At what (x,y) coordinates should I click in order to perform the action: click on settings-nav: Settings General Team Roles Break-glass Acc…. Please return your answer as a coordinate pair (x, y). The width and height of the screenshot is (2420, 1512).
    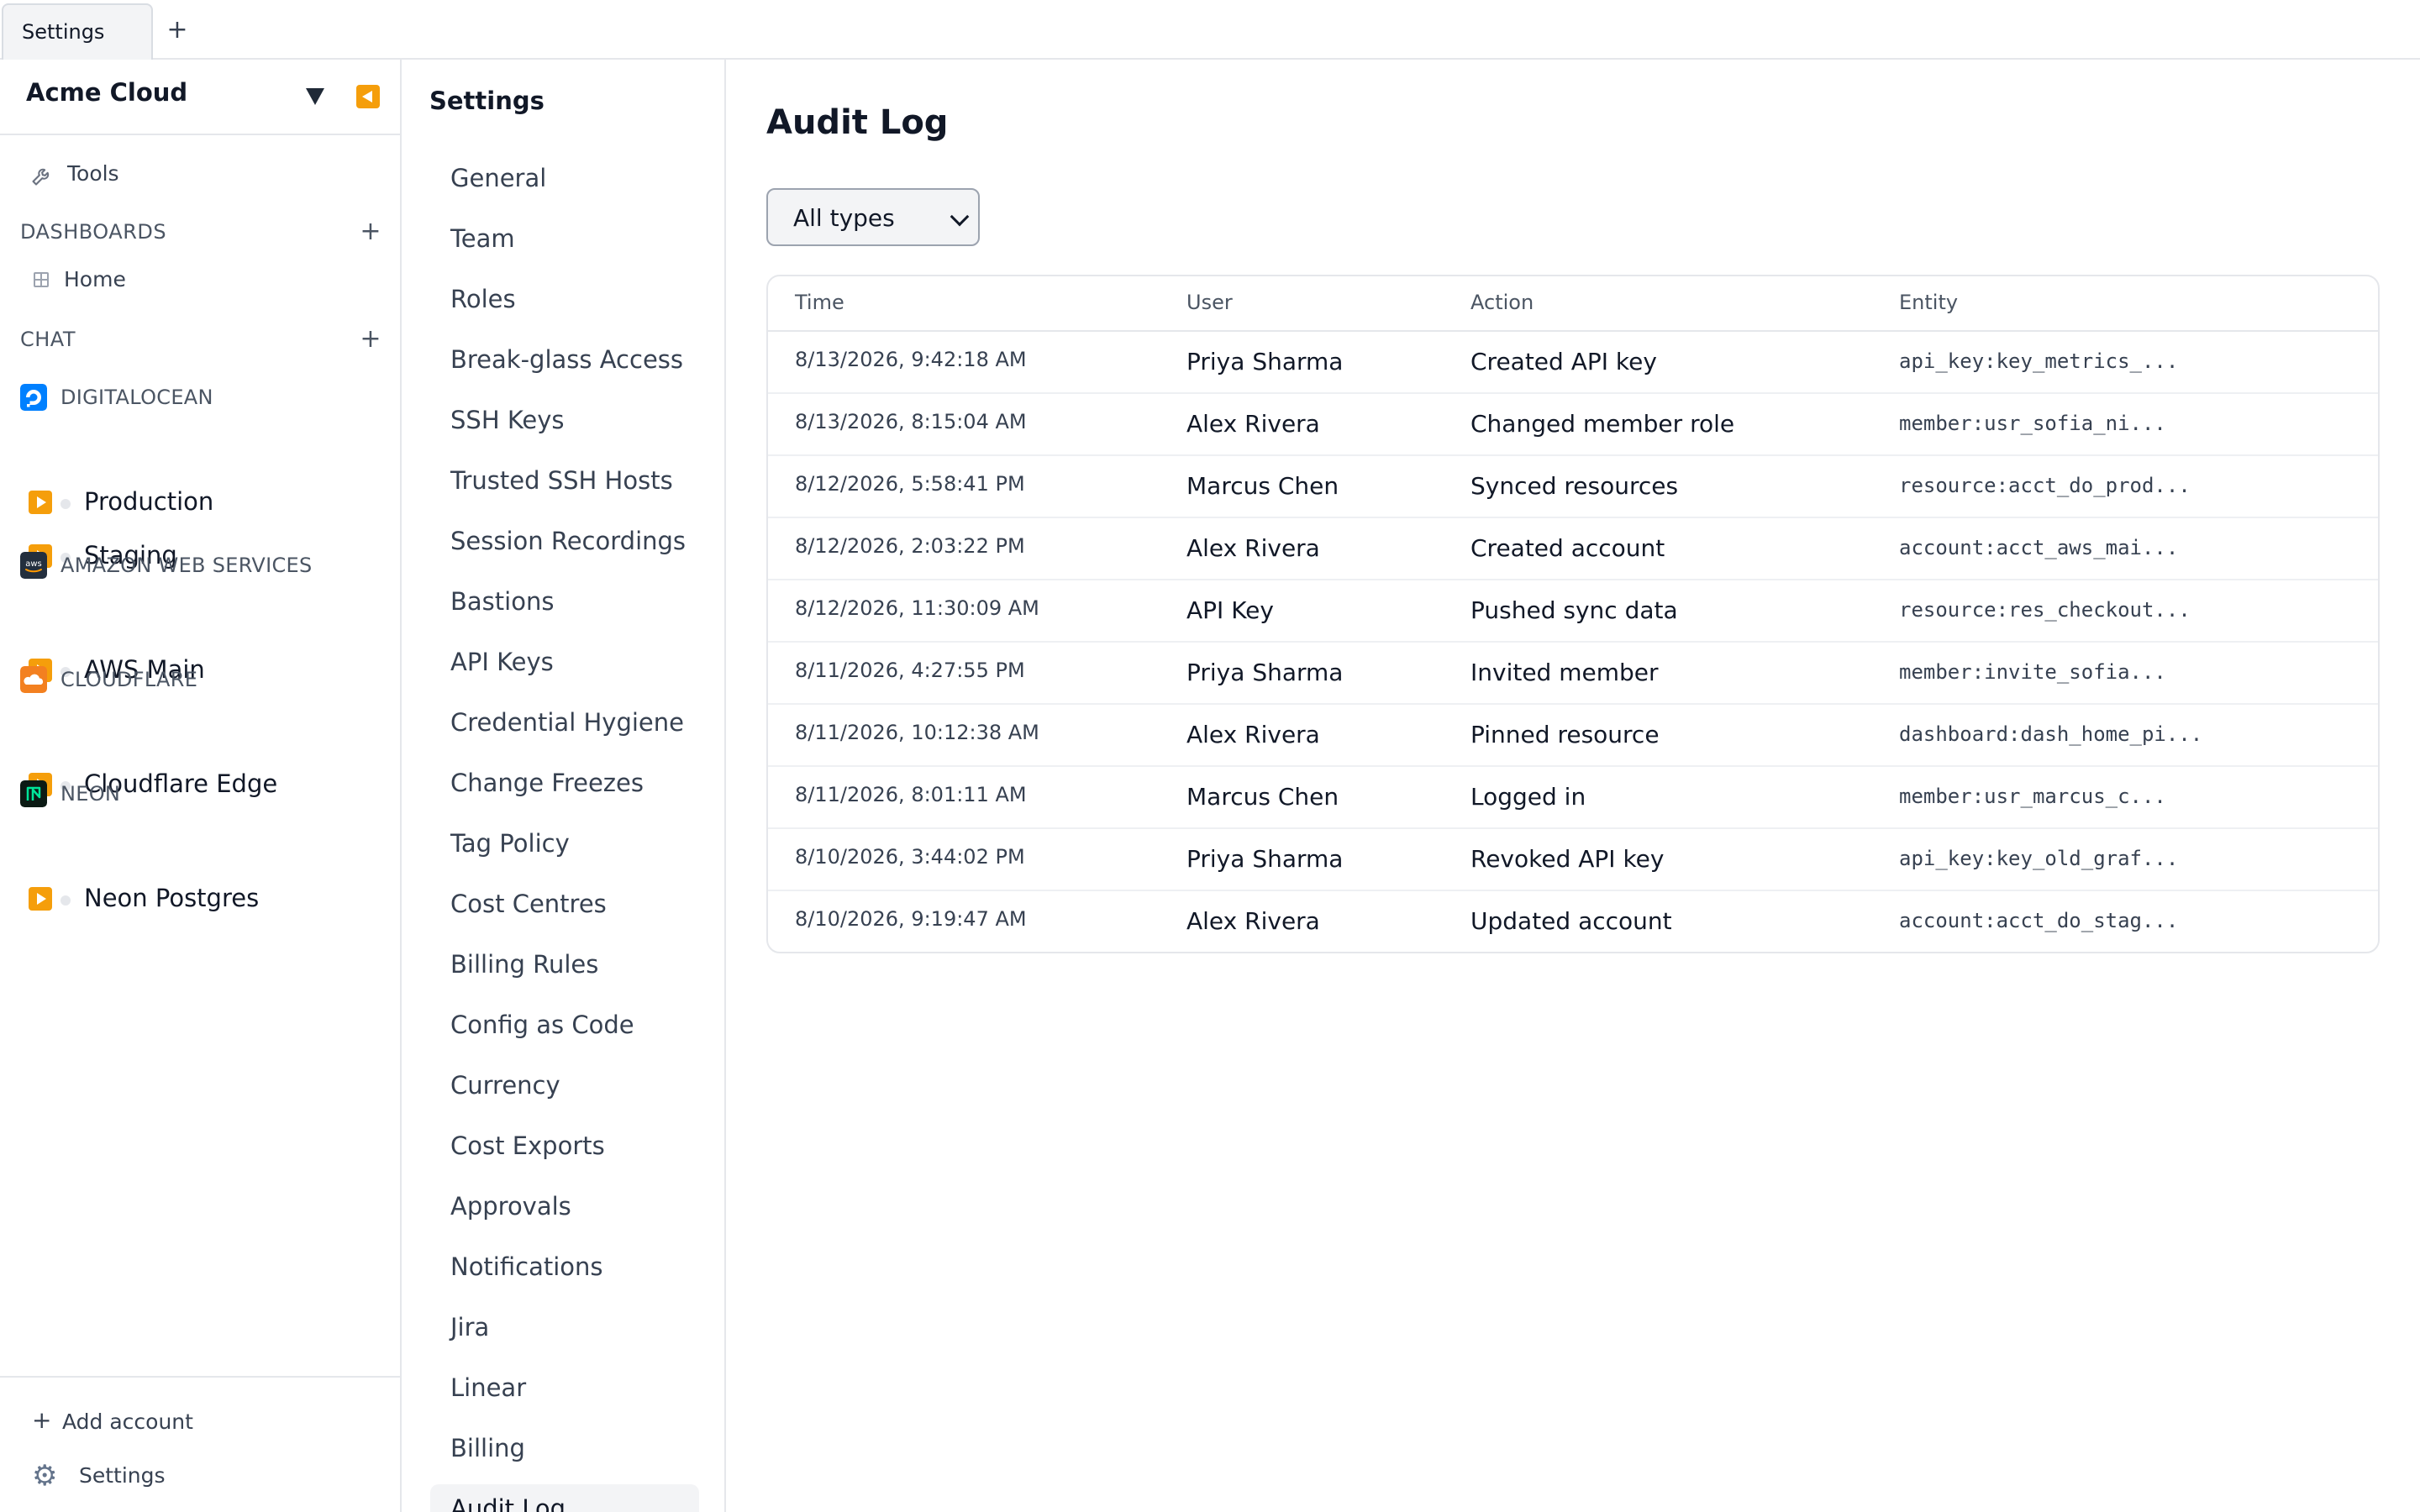
    Looking at the image, I should click on (564, 786).